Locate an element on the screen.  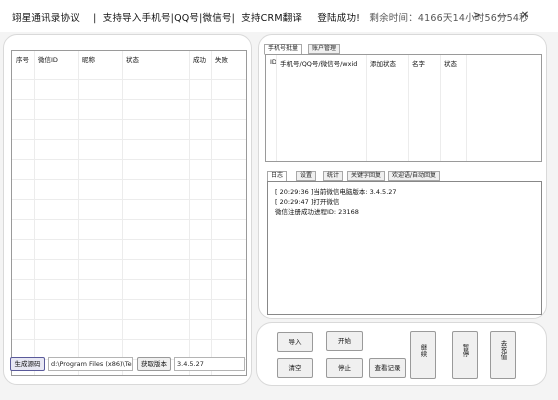
import-button: 导入 is located at coordinates (295, 342).